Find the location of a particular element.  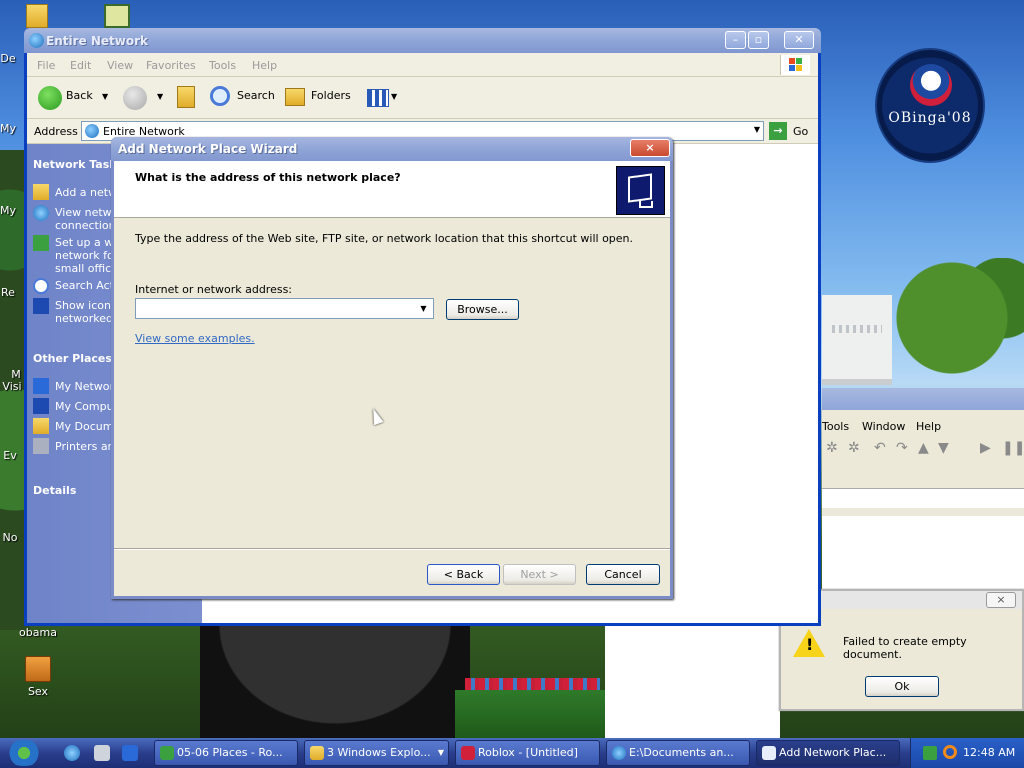

wizard-separator is located at coordinates (392, 549).